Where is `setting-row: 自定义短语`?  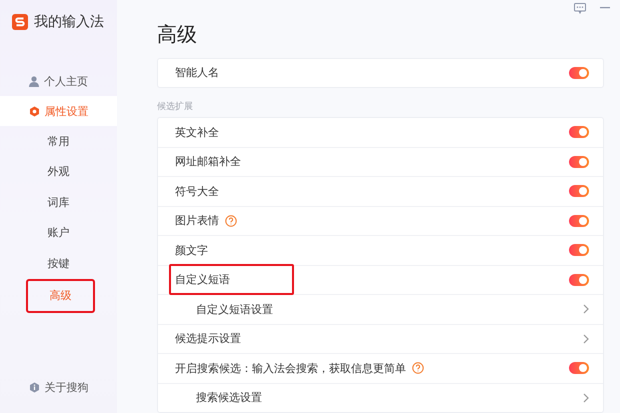 setting-row: 自定义短语 is located at coordinates (380, 280).